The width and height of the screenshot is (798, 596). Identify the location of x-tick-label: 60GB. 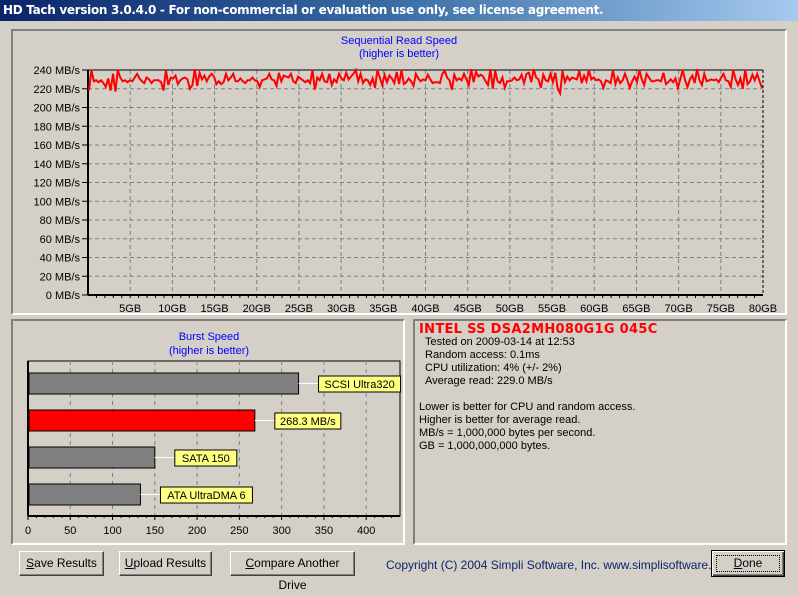
(594, 308).